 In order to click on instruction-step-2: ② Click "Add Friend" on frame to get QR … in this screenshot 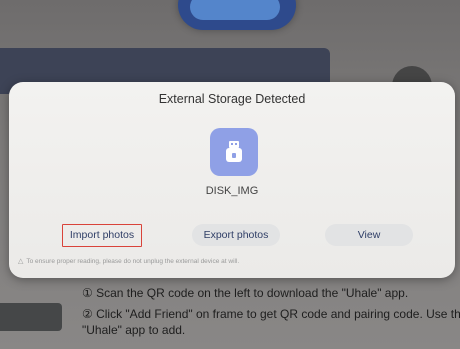, I will do `click(271, 314)`.